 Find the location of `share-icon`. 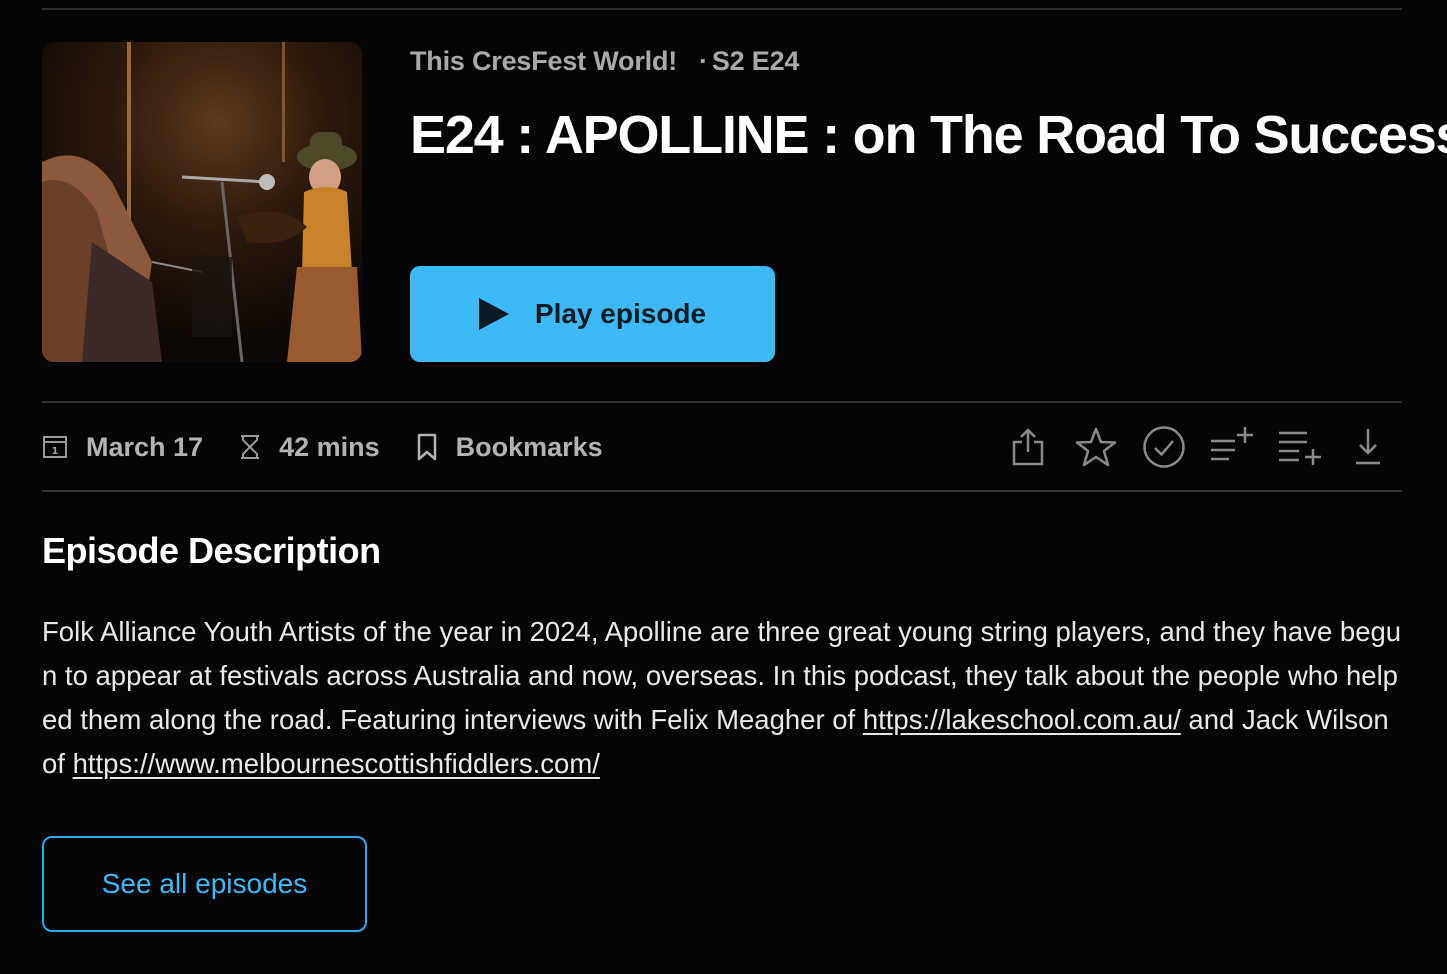

share-icon is located at coordinates (1028, 447).